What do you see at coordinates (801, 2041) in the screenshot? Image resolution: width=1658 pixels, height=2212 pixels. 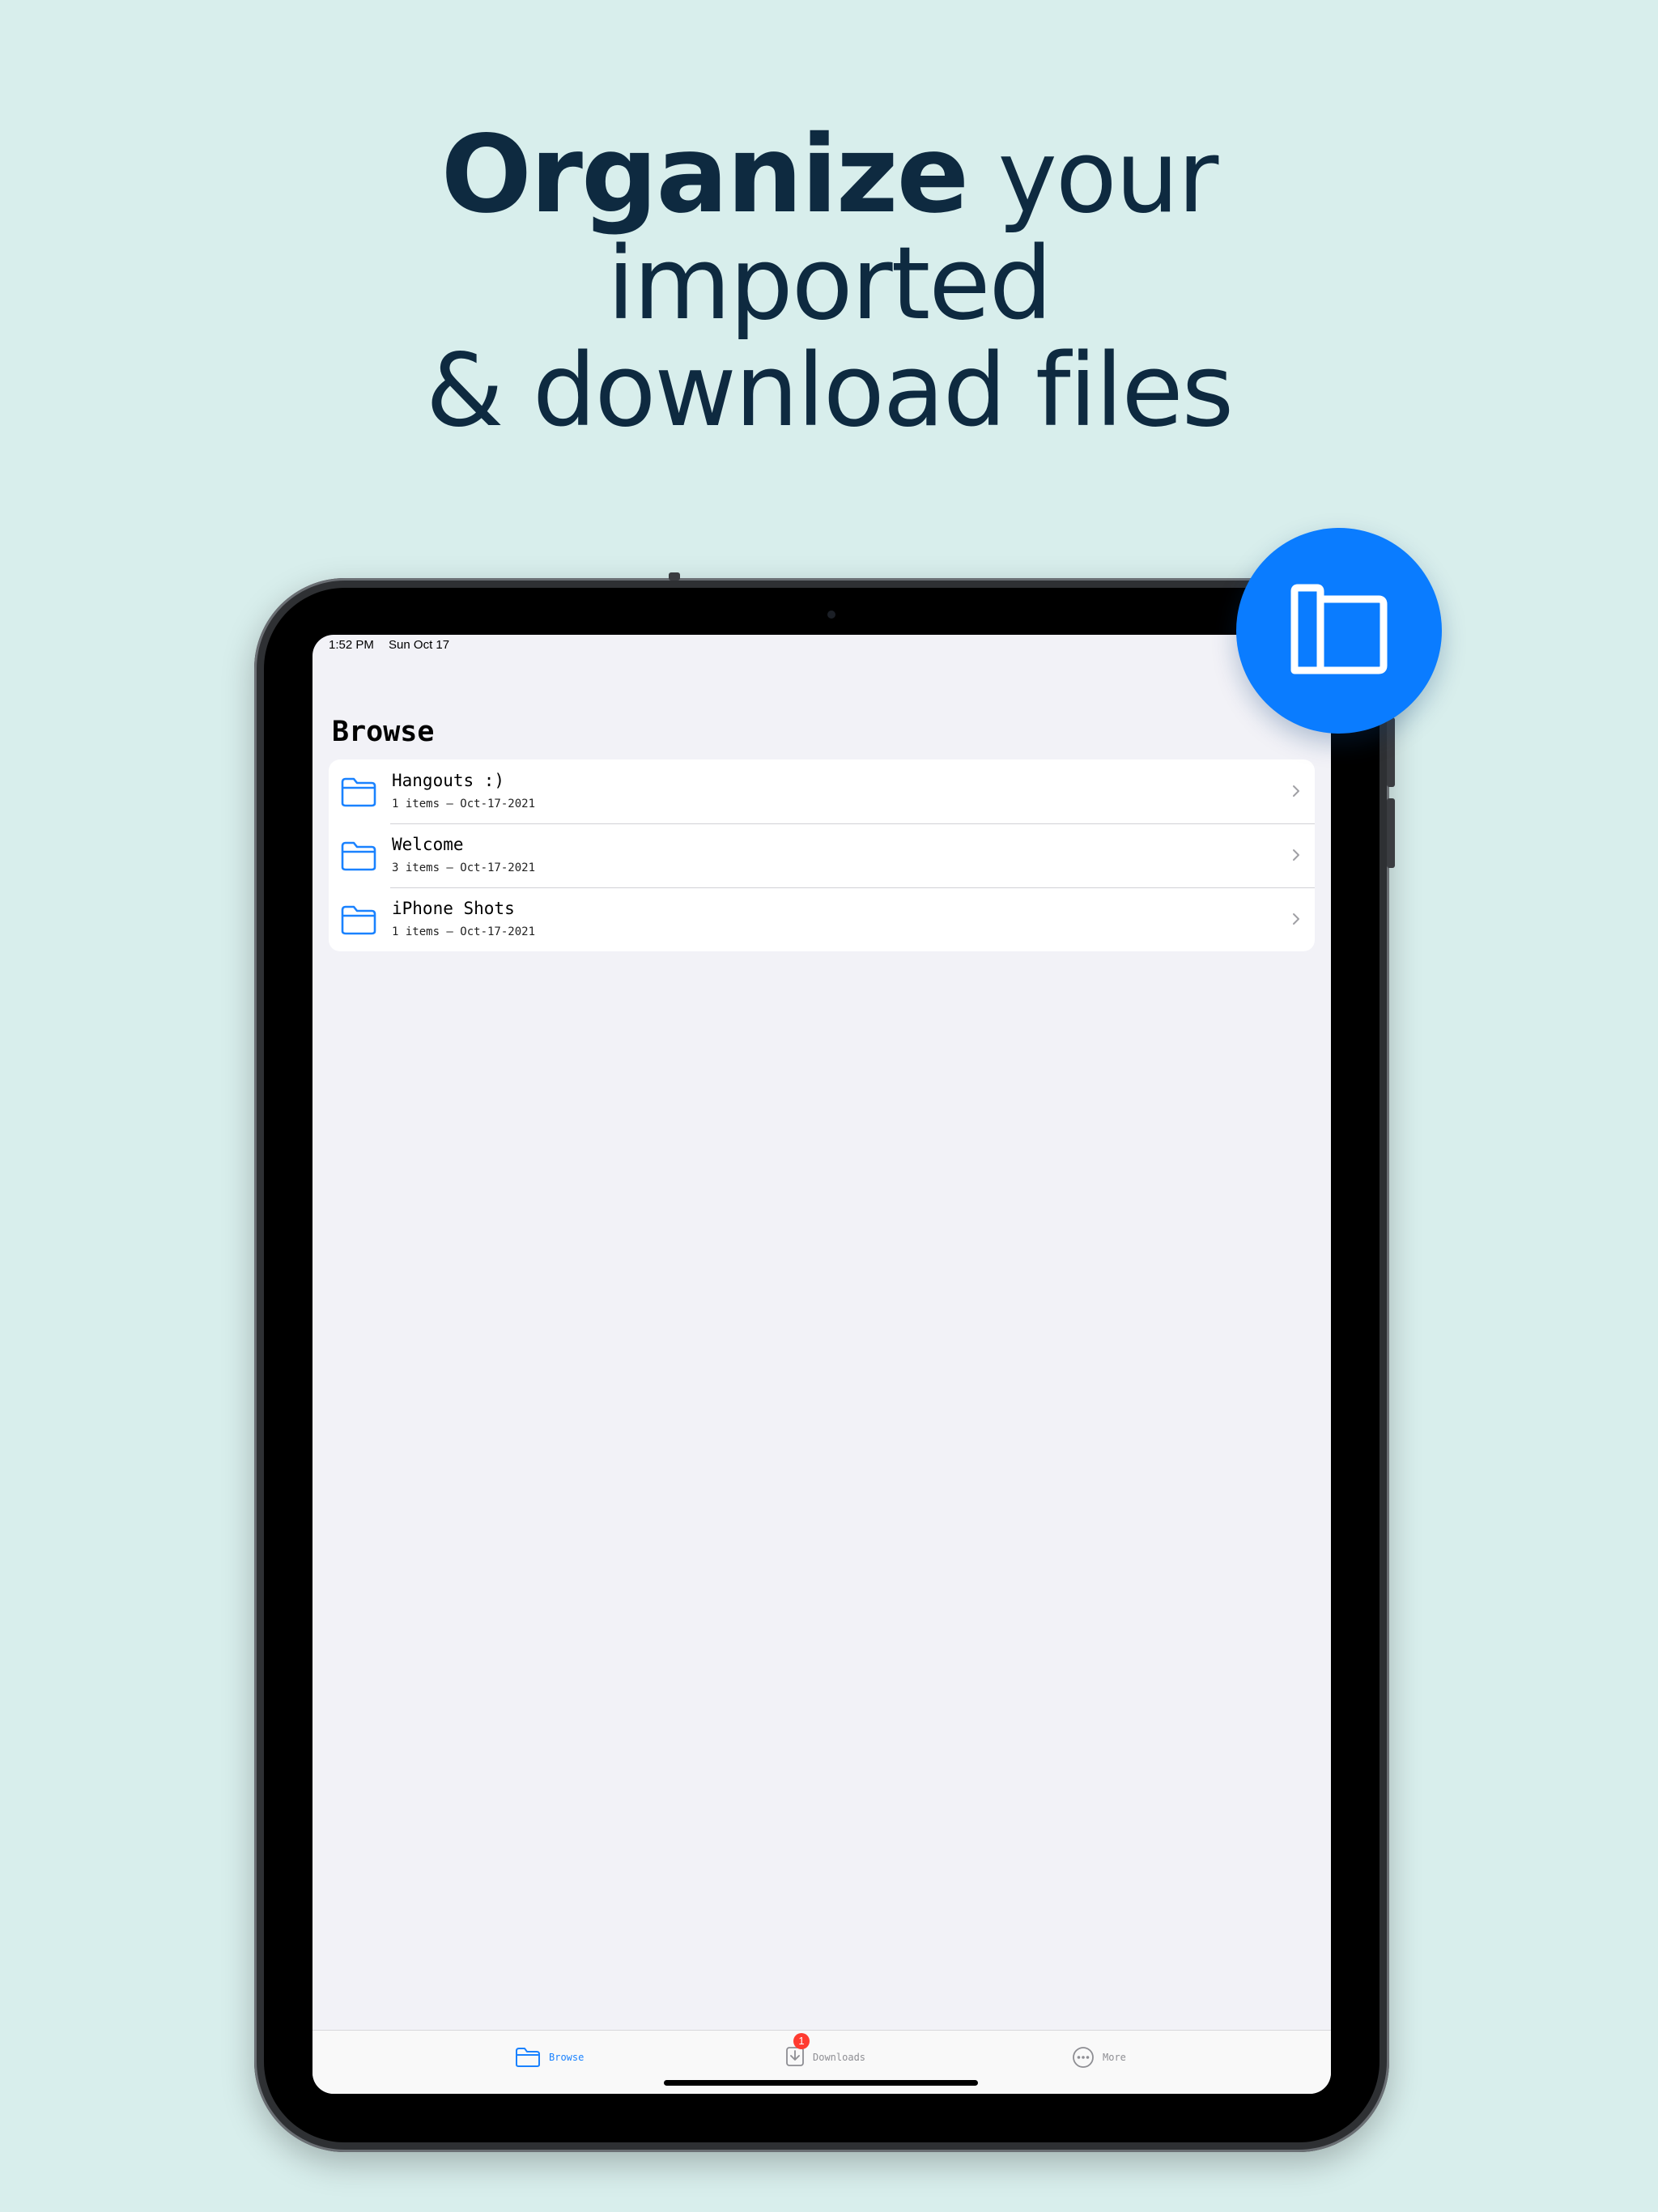 I see `downloads-count-badge: 1` at bounding box center [801, 2041].